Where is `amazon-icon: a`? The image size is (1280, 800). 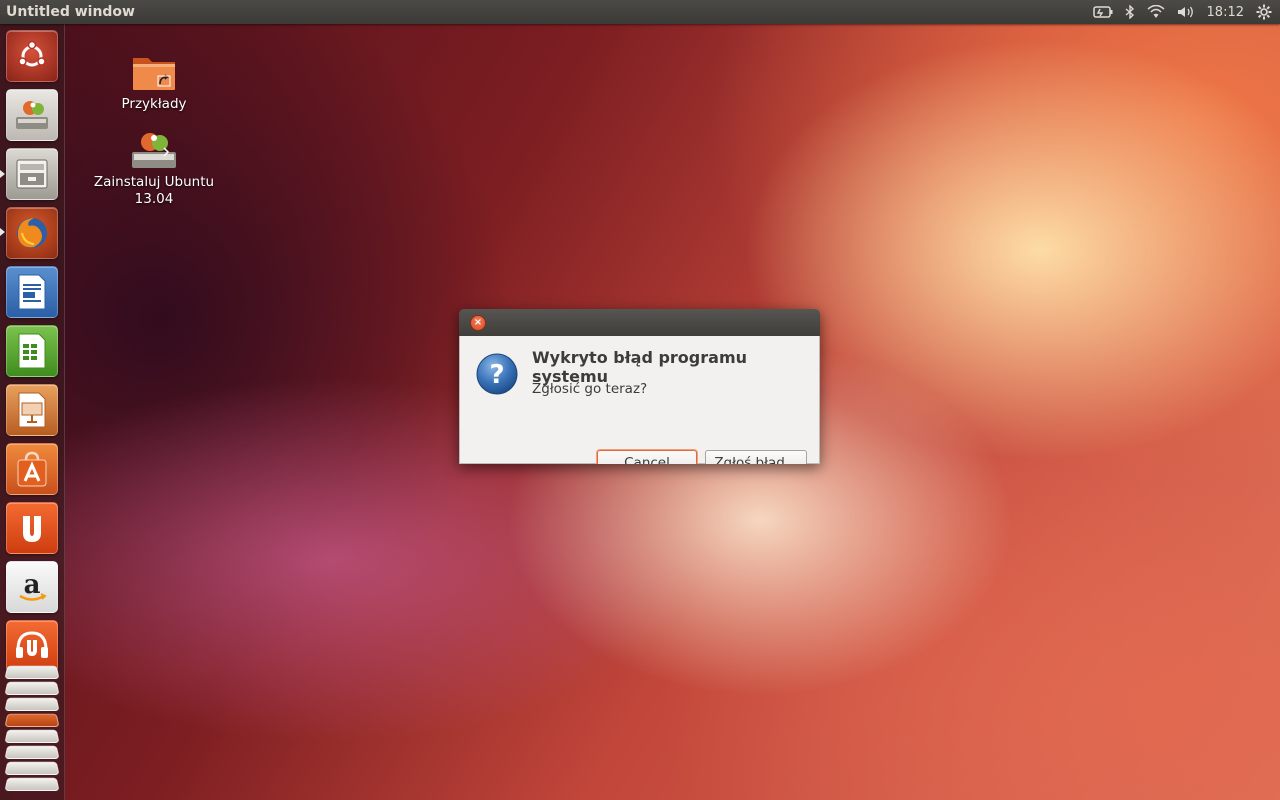
amazon-icon: a is located at coordinates (33, 585).